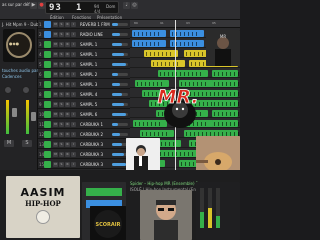  Describe the element at coordinates (84, 164) in the screenshot. I see `track-header: 15 M S R I CARBUKA 3` at that location.